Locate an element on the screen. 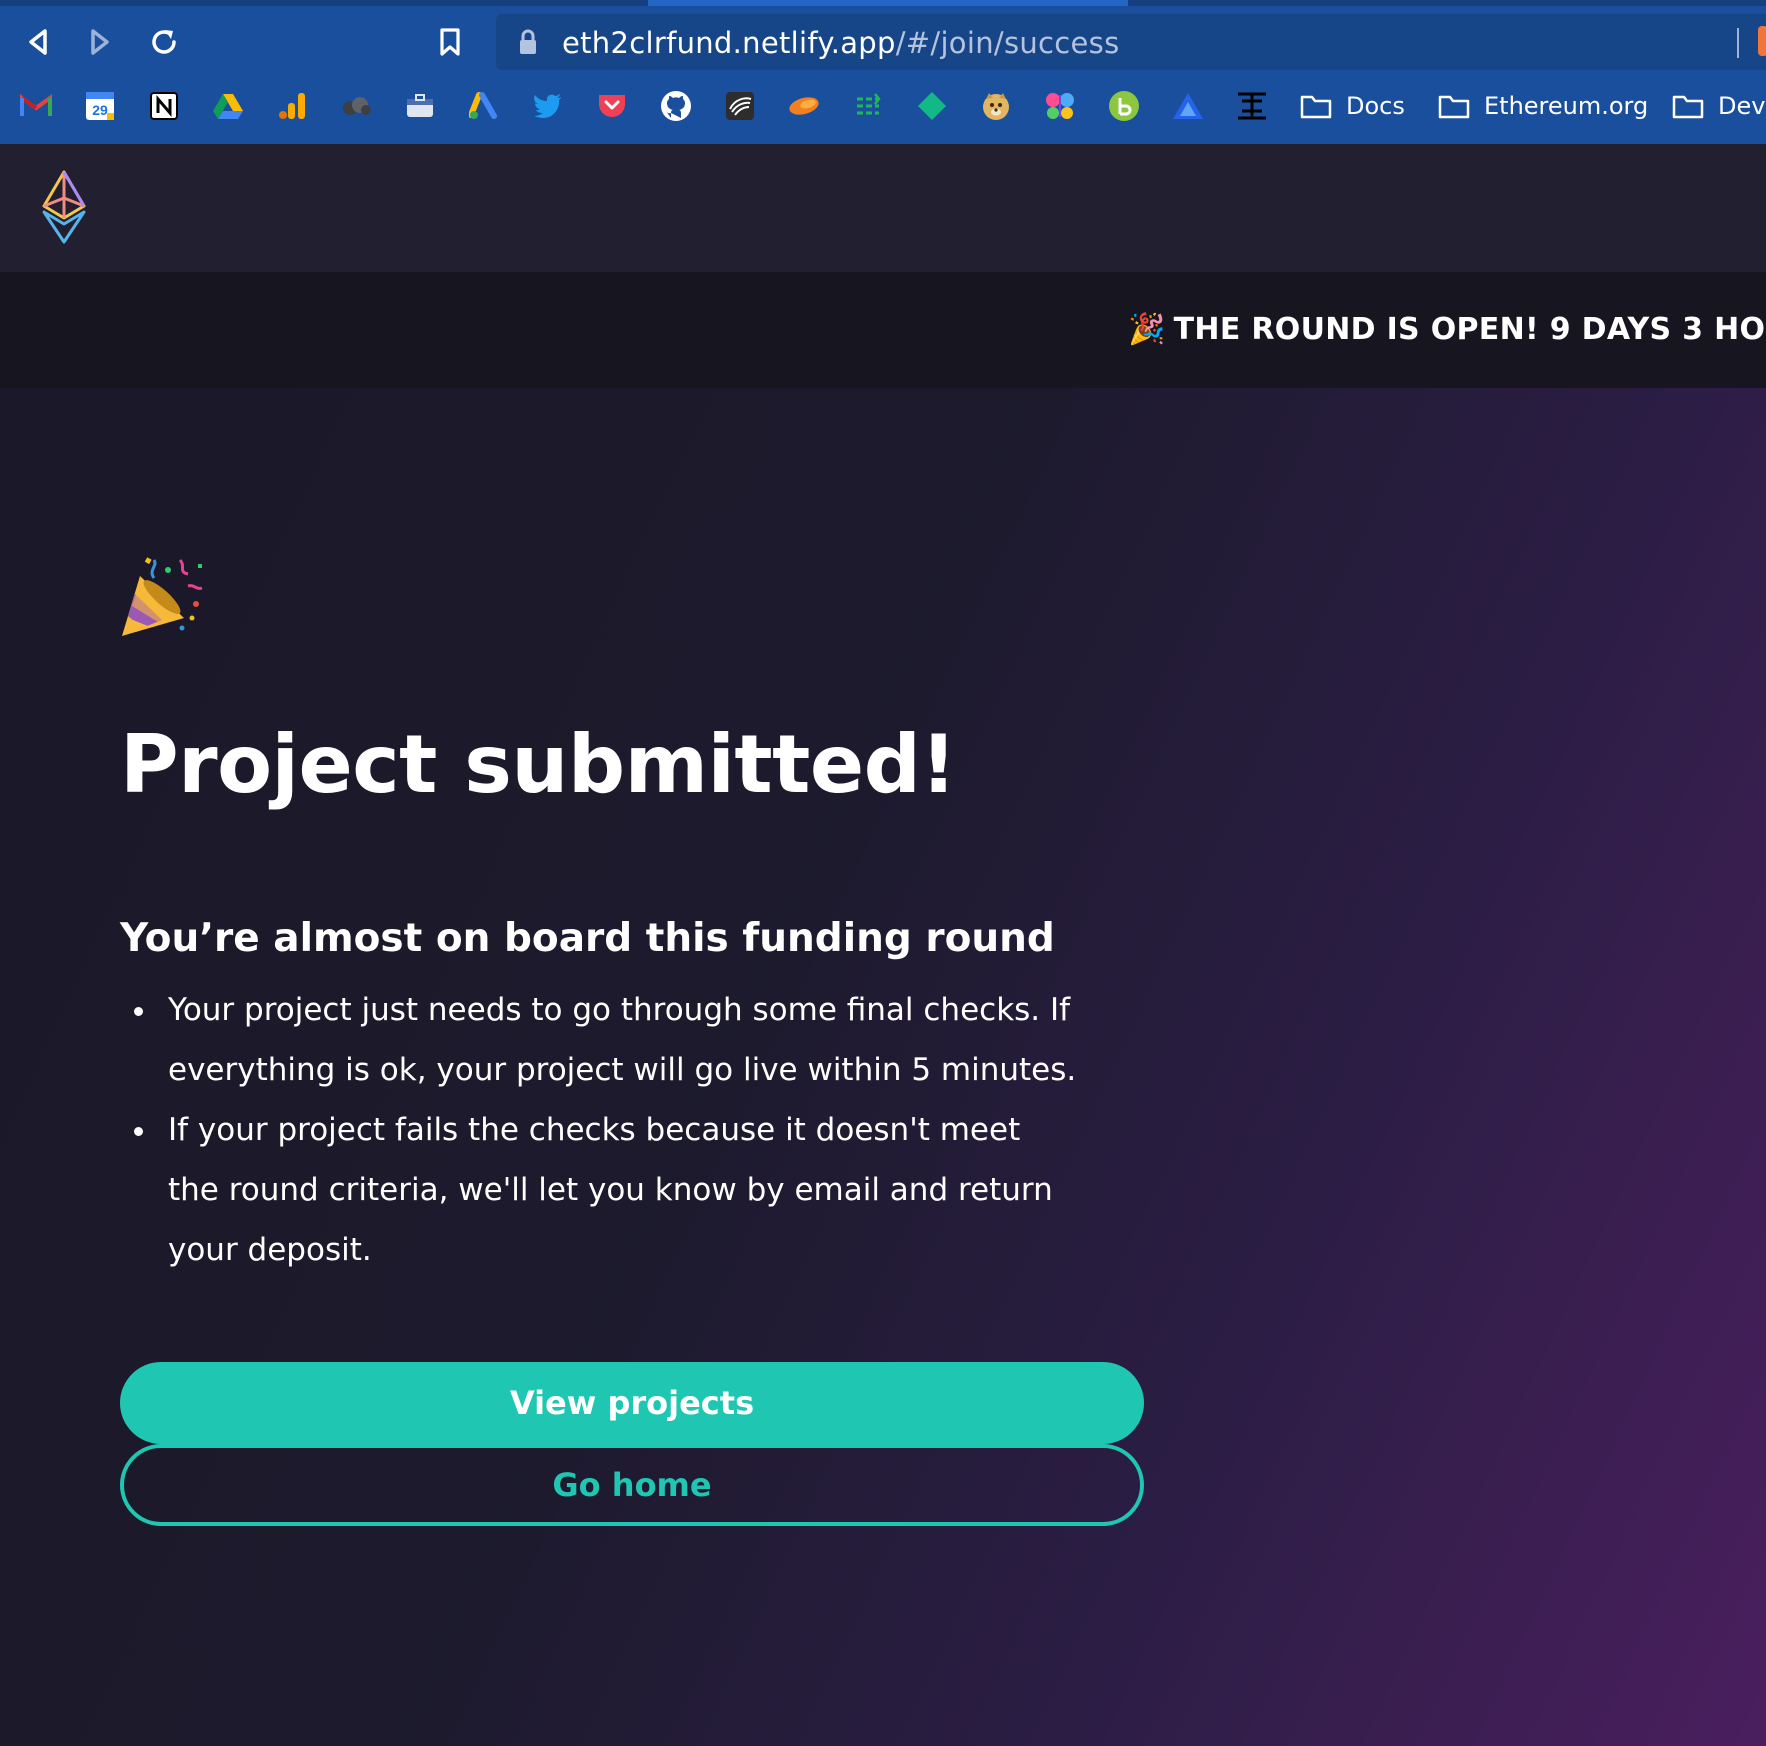 The image size is (1766, 1746). back-arrow-icon is located at coordinates (38, 42).